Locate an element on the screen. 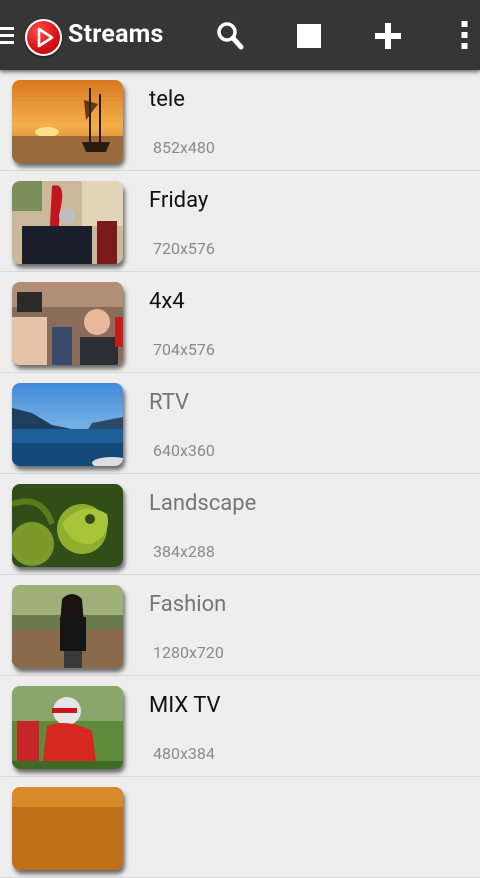 The width and height of the screenshot is (480, 878). stream-resolution: 704x576 is located at coordinates (184, 349).